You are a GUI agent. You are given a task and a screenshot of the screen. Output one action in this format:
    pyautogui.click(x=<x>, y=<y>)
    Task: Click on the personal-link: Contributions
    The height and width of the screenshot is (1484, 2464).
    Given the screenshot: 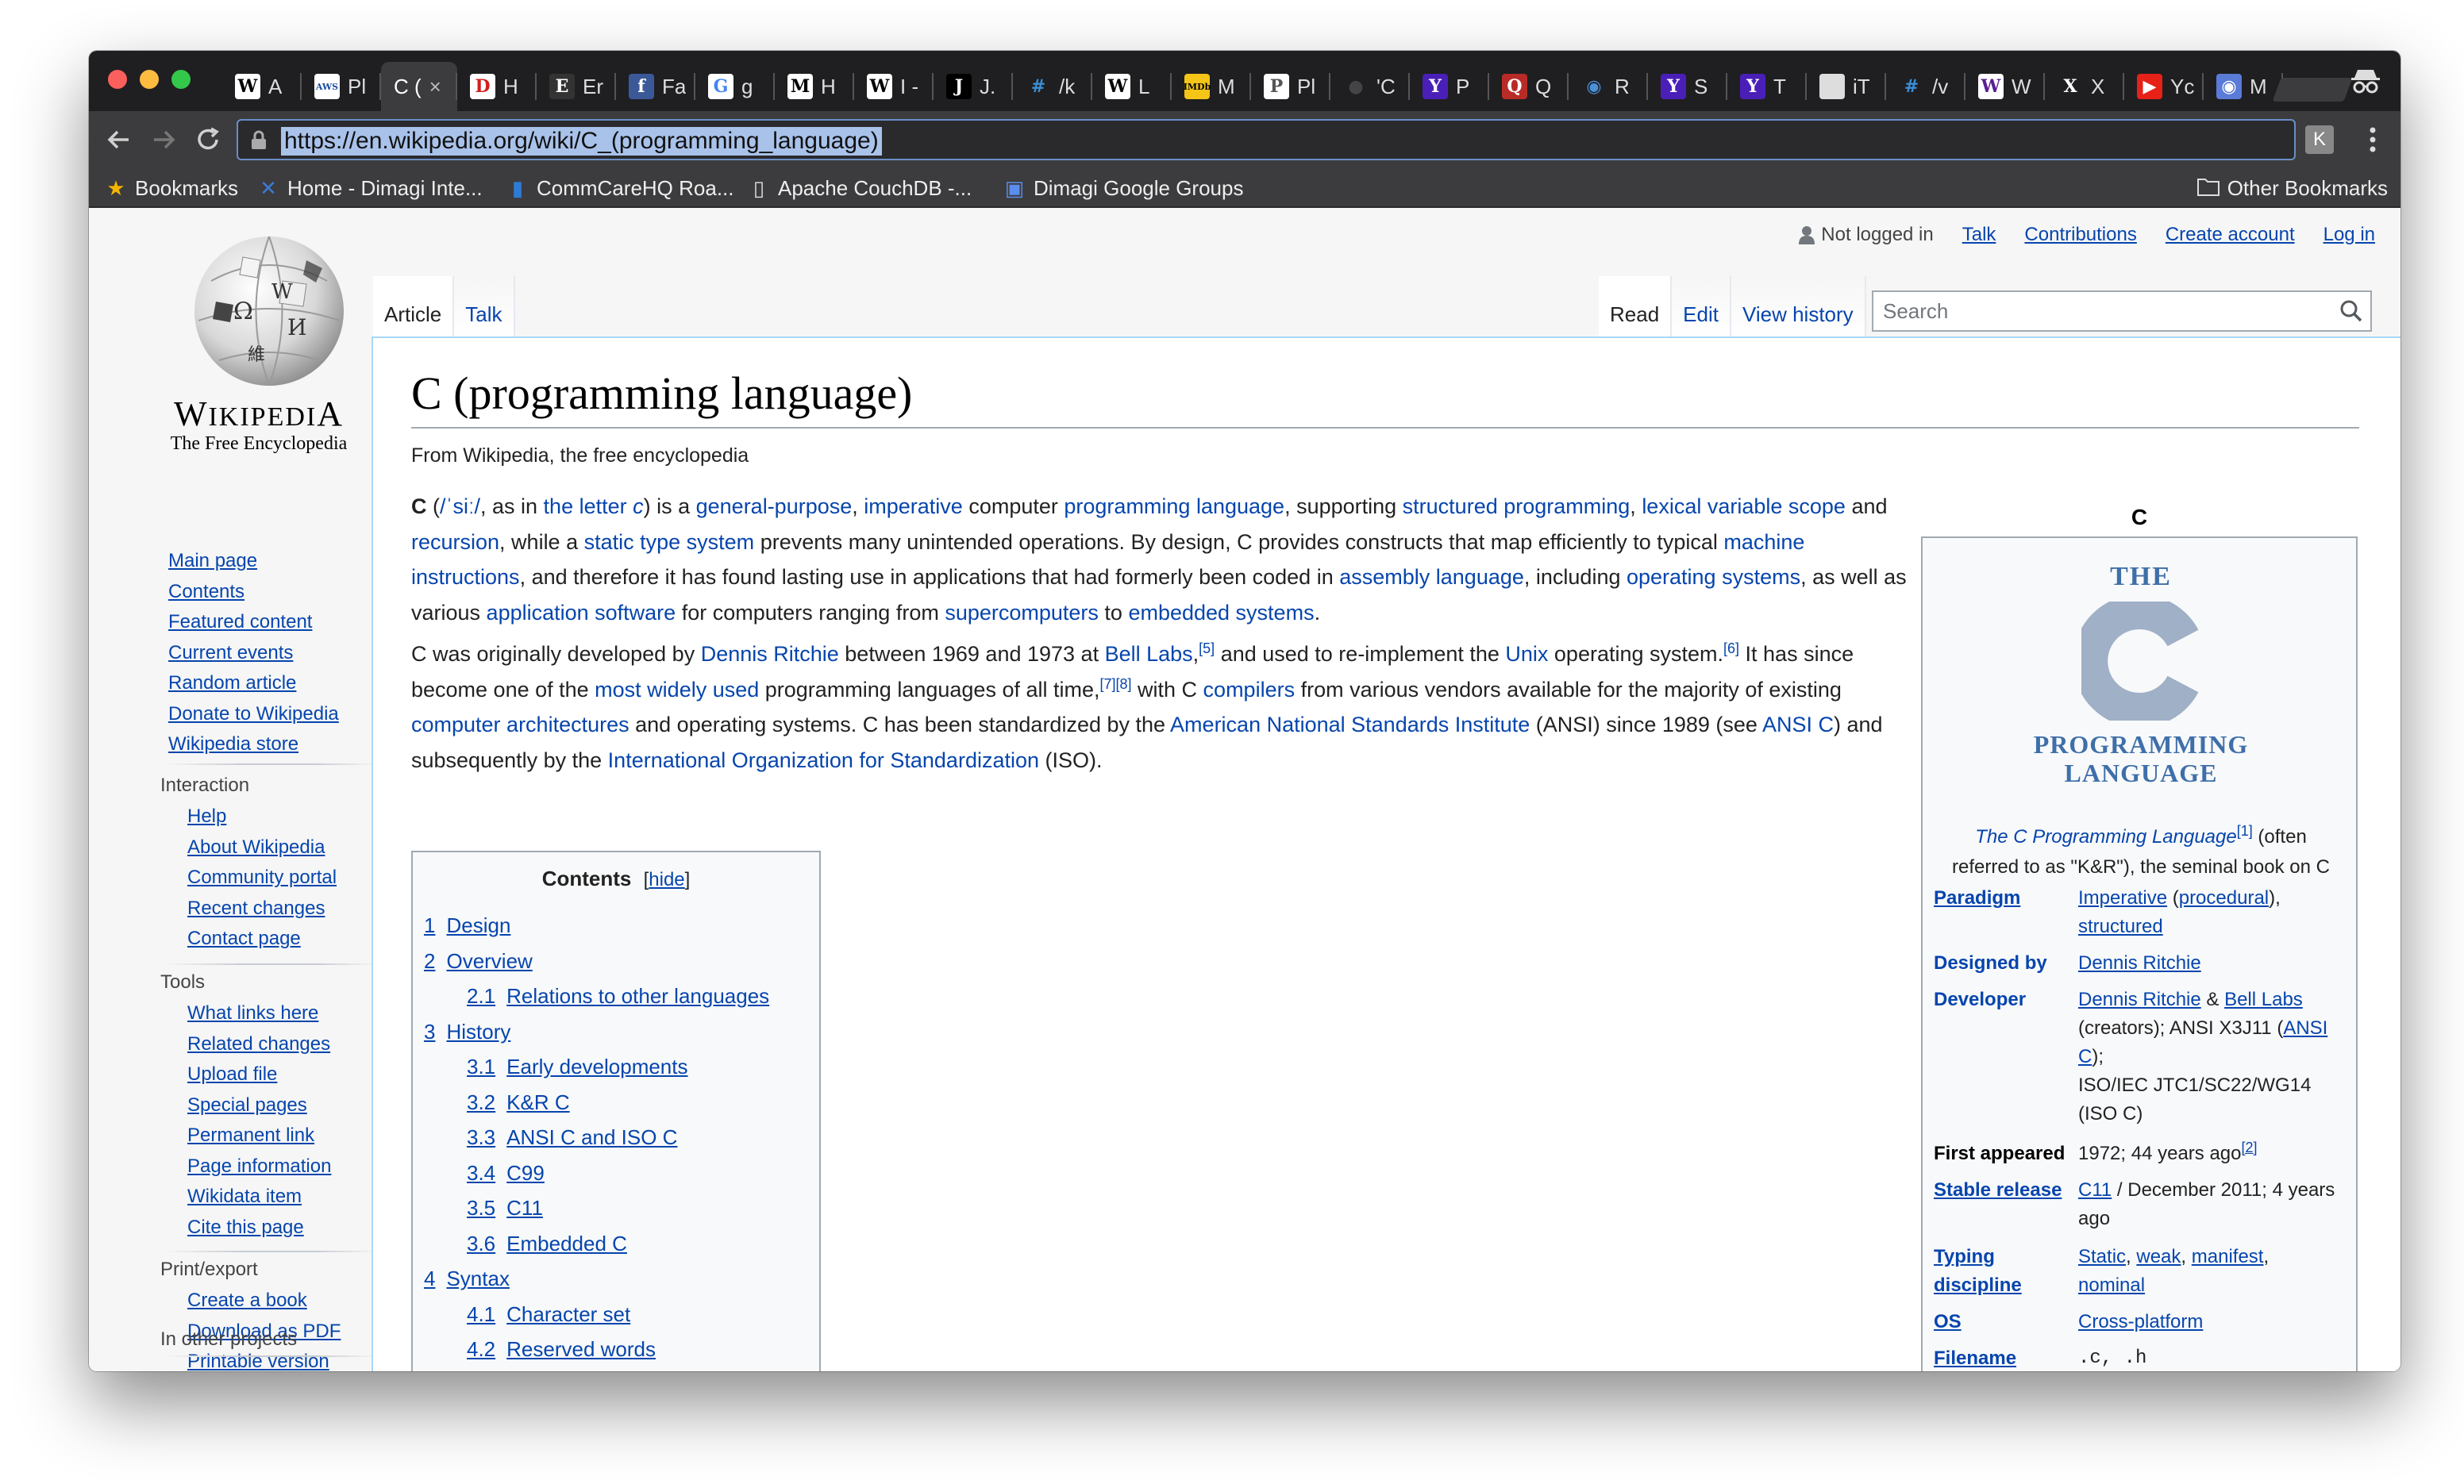 What is the action you would take?
    pyautogui.click(x=2080, y=234)
    